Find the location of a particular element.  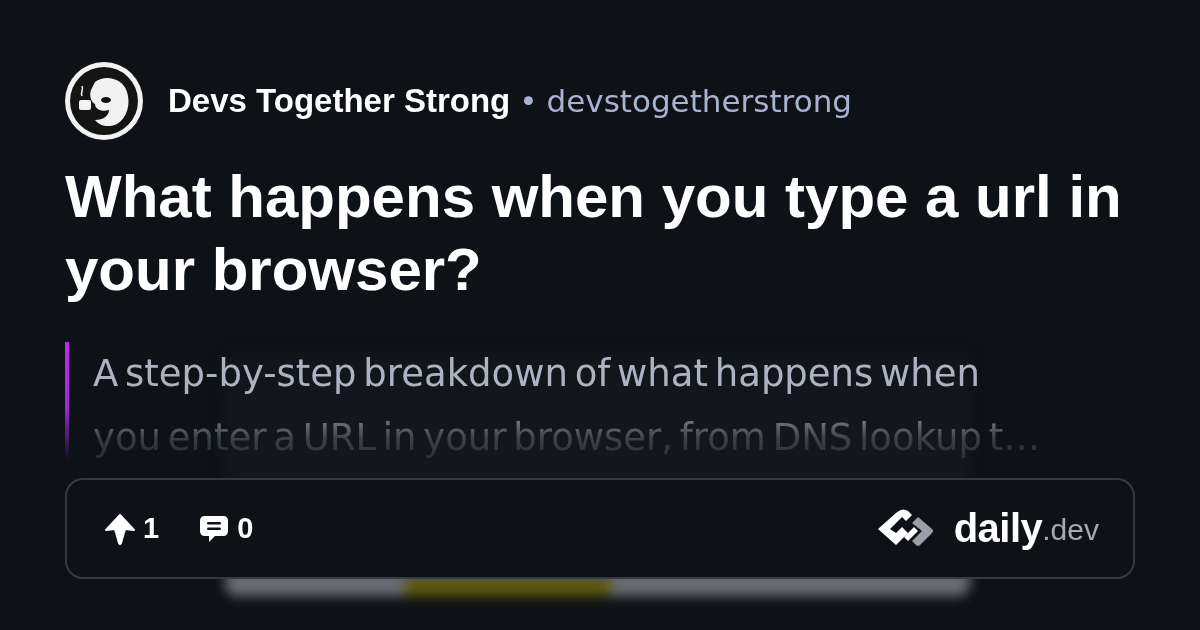

upvote-count: 1 is located at coordinates (151, 528).